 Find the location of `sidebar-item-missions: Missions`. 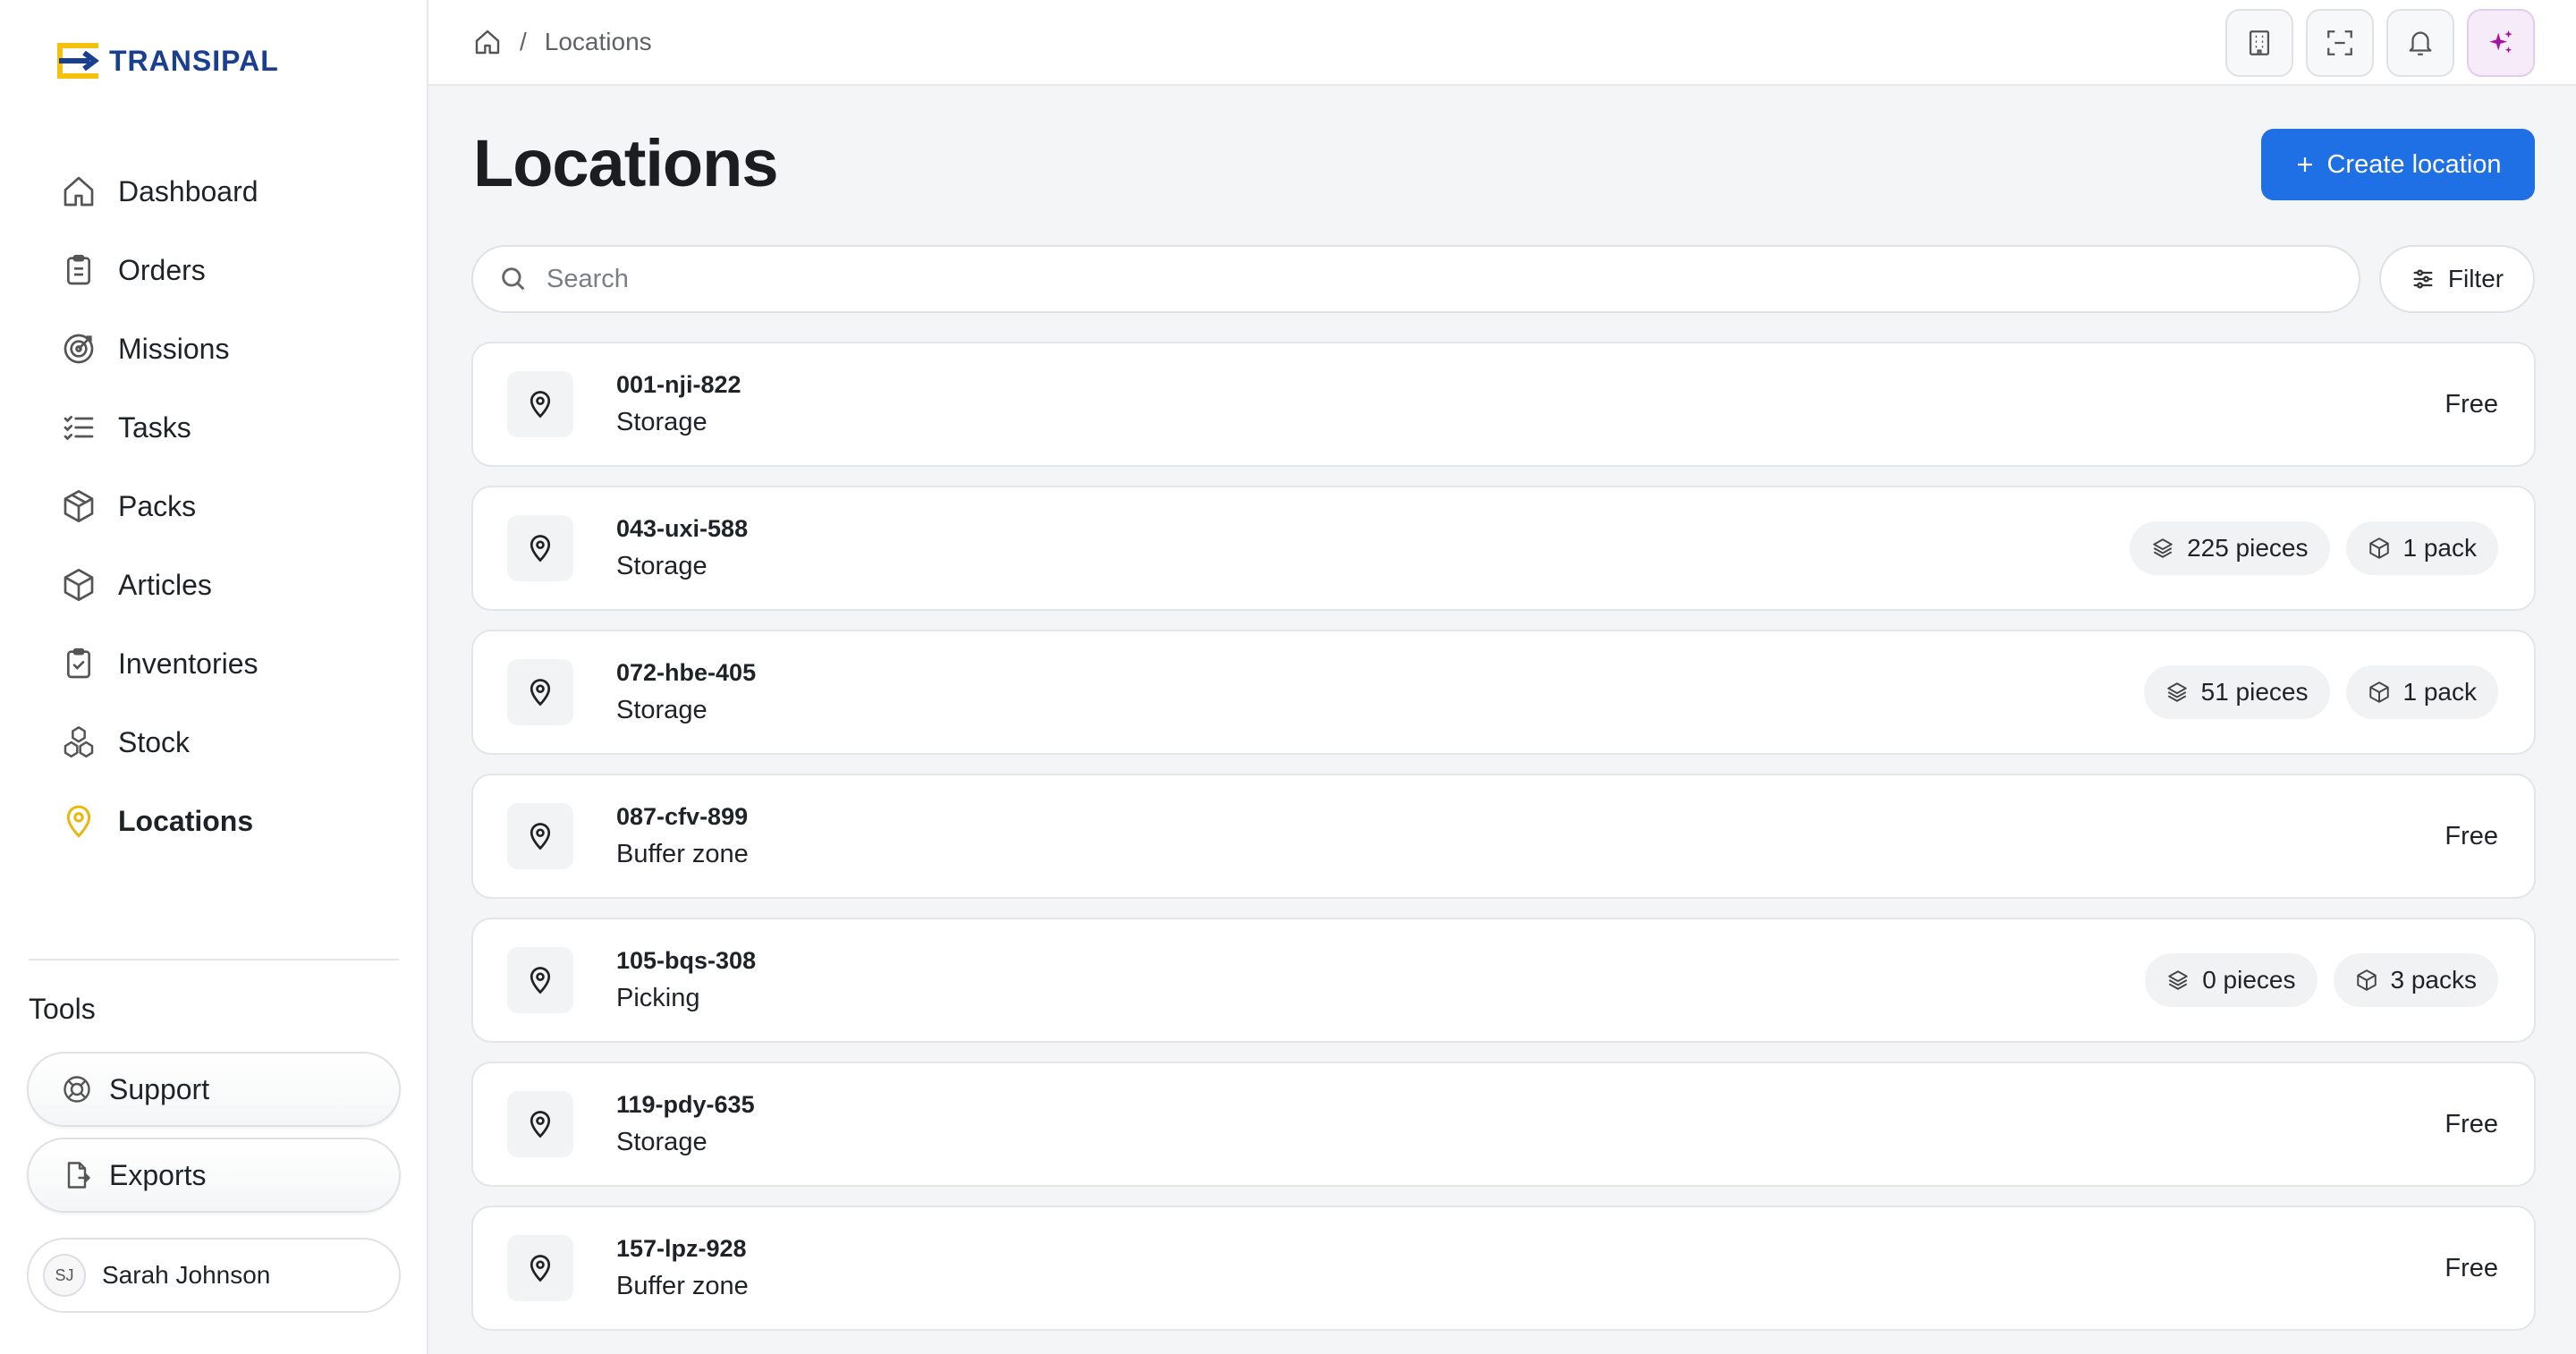

sidebar-item-missions: Missions is located at coordinates (216, 348).